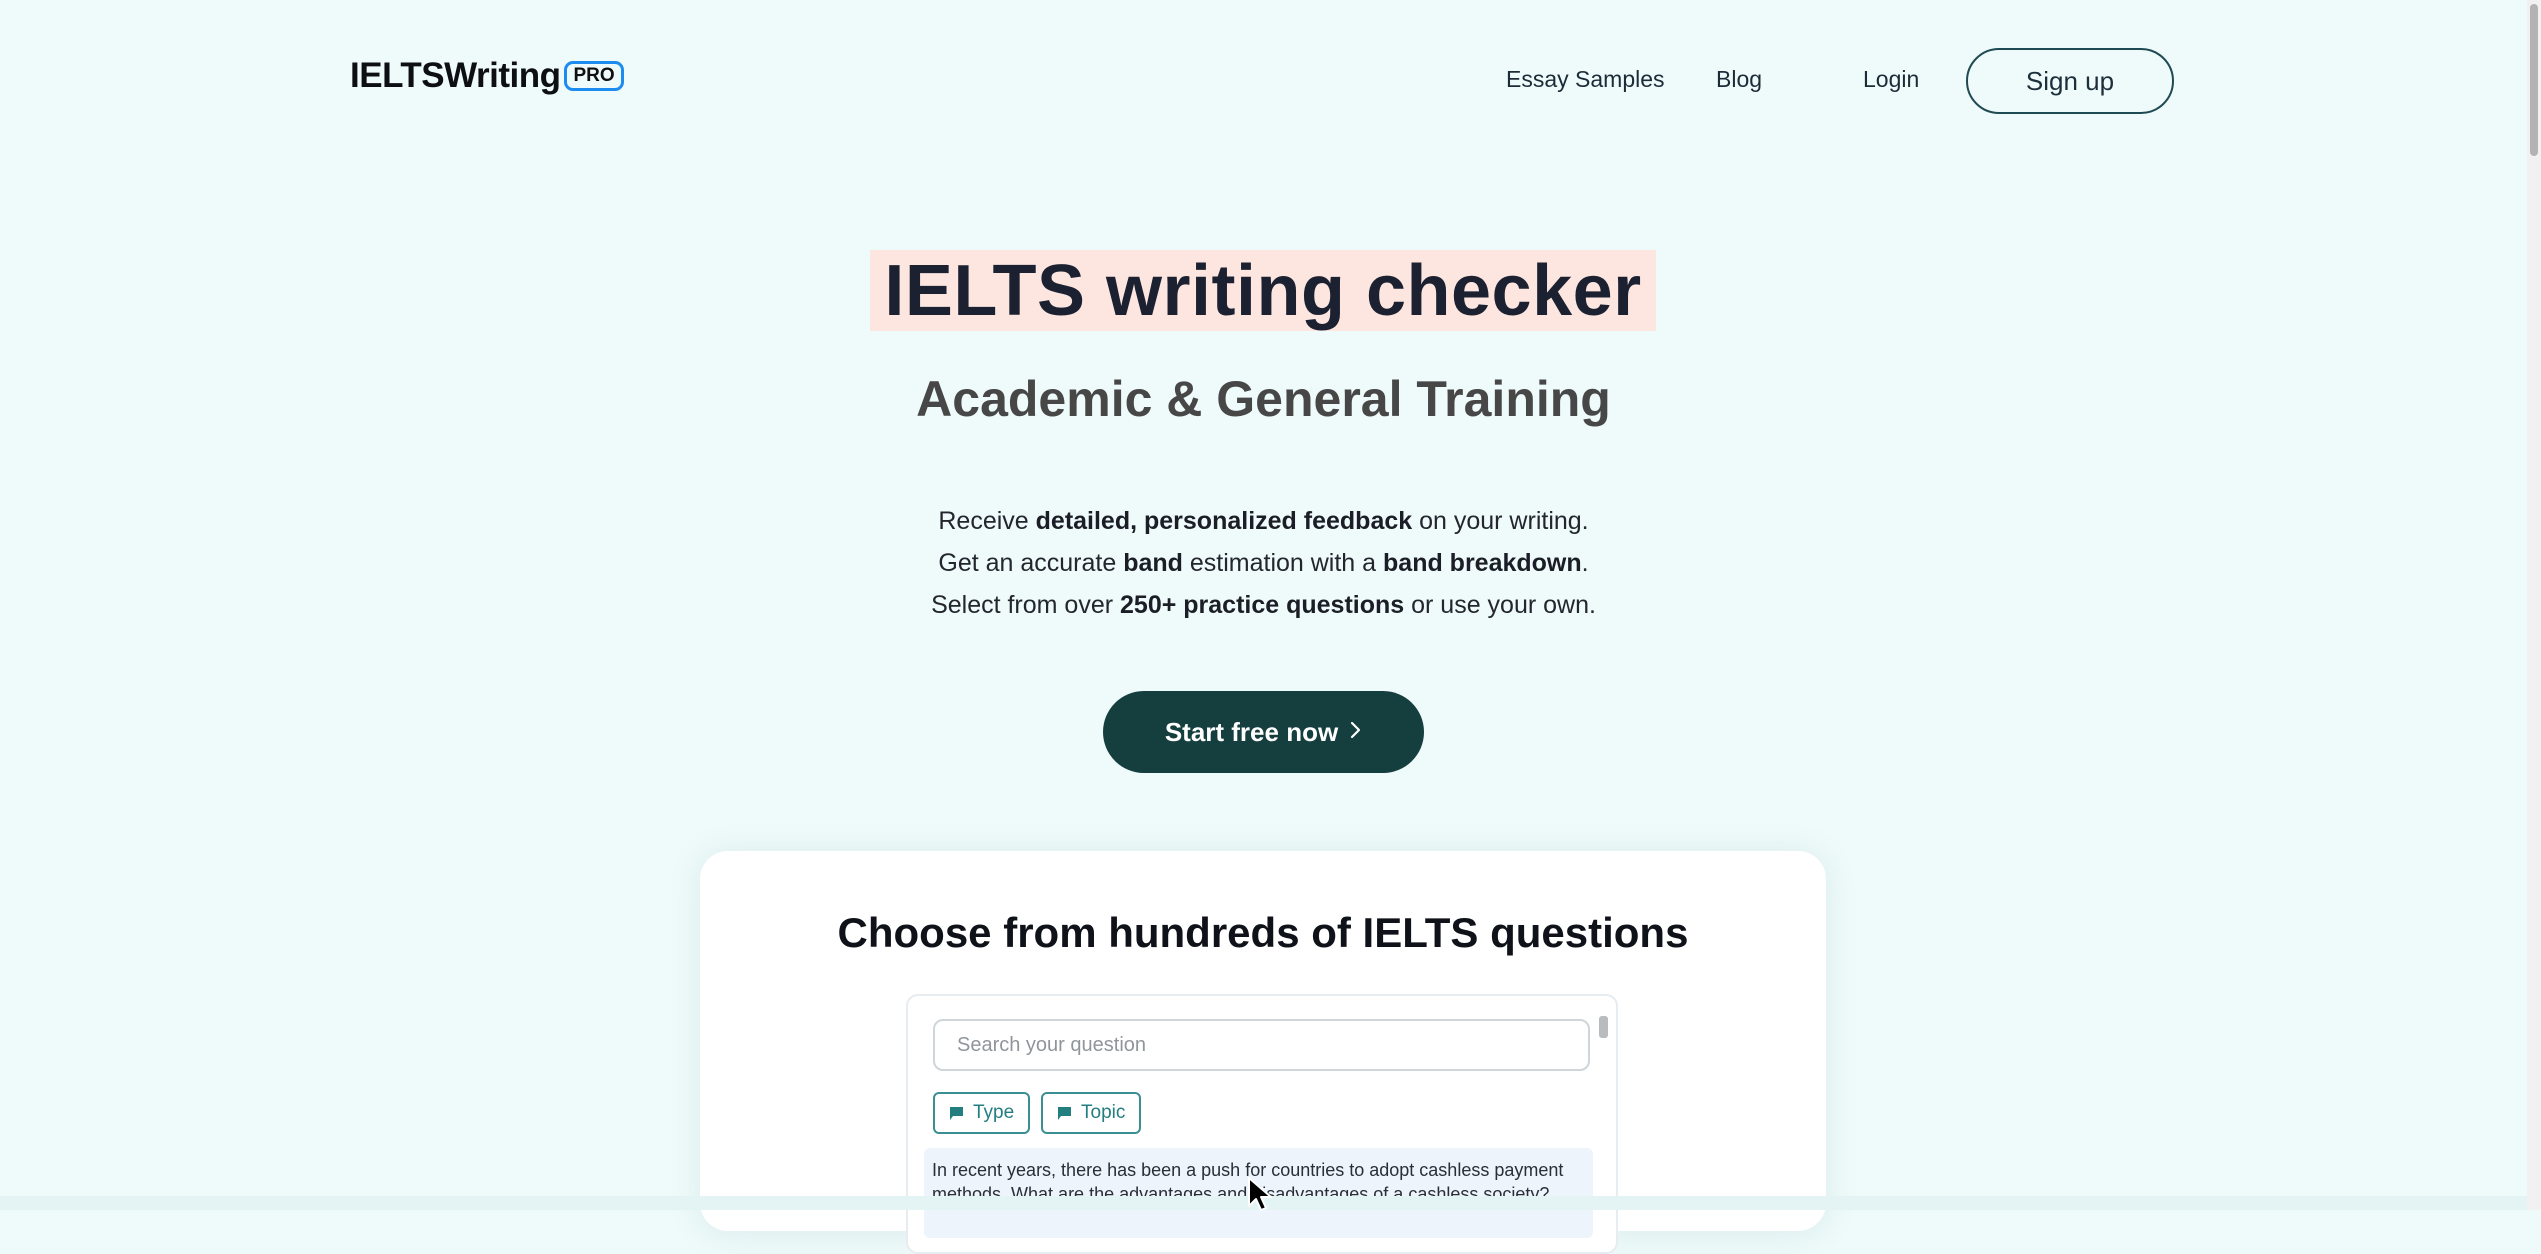 Image resolution: width=2541 pixels, height=1254 pixels. I want to click on hero-line-emphasis: detailed, personalized feedback, so click(1224, 521).